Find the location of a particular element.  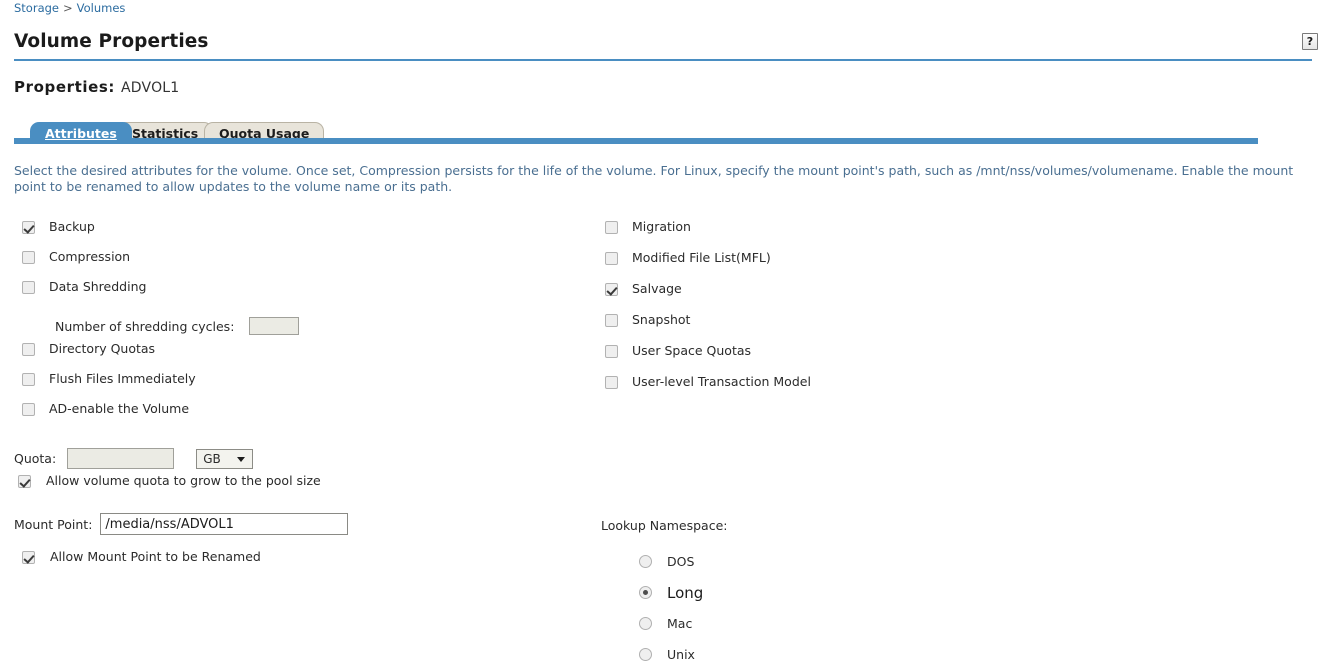

checkbox-label-flush-files-immediately: Flush Files Immediately is located at coordinates (122, 379).